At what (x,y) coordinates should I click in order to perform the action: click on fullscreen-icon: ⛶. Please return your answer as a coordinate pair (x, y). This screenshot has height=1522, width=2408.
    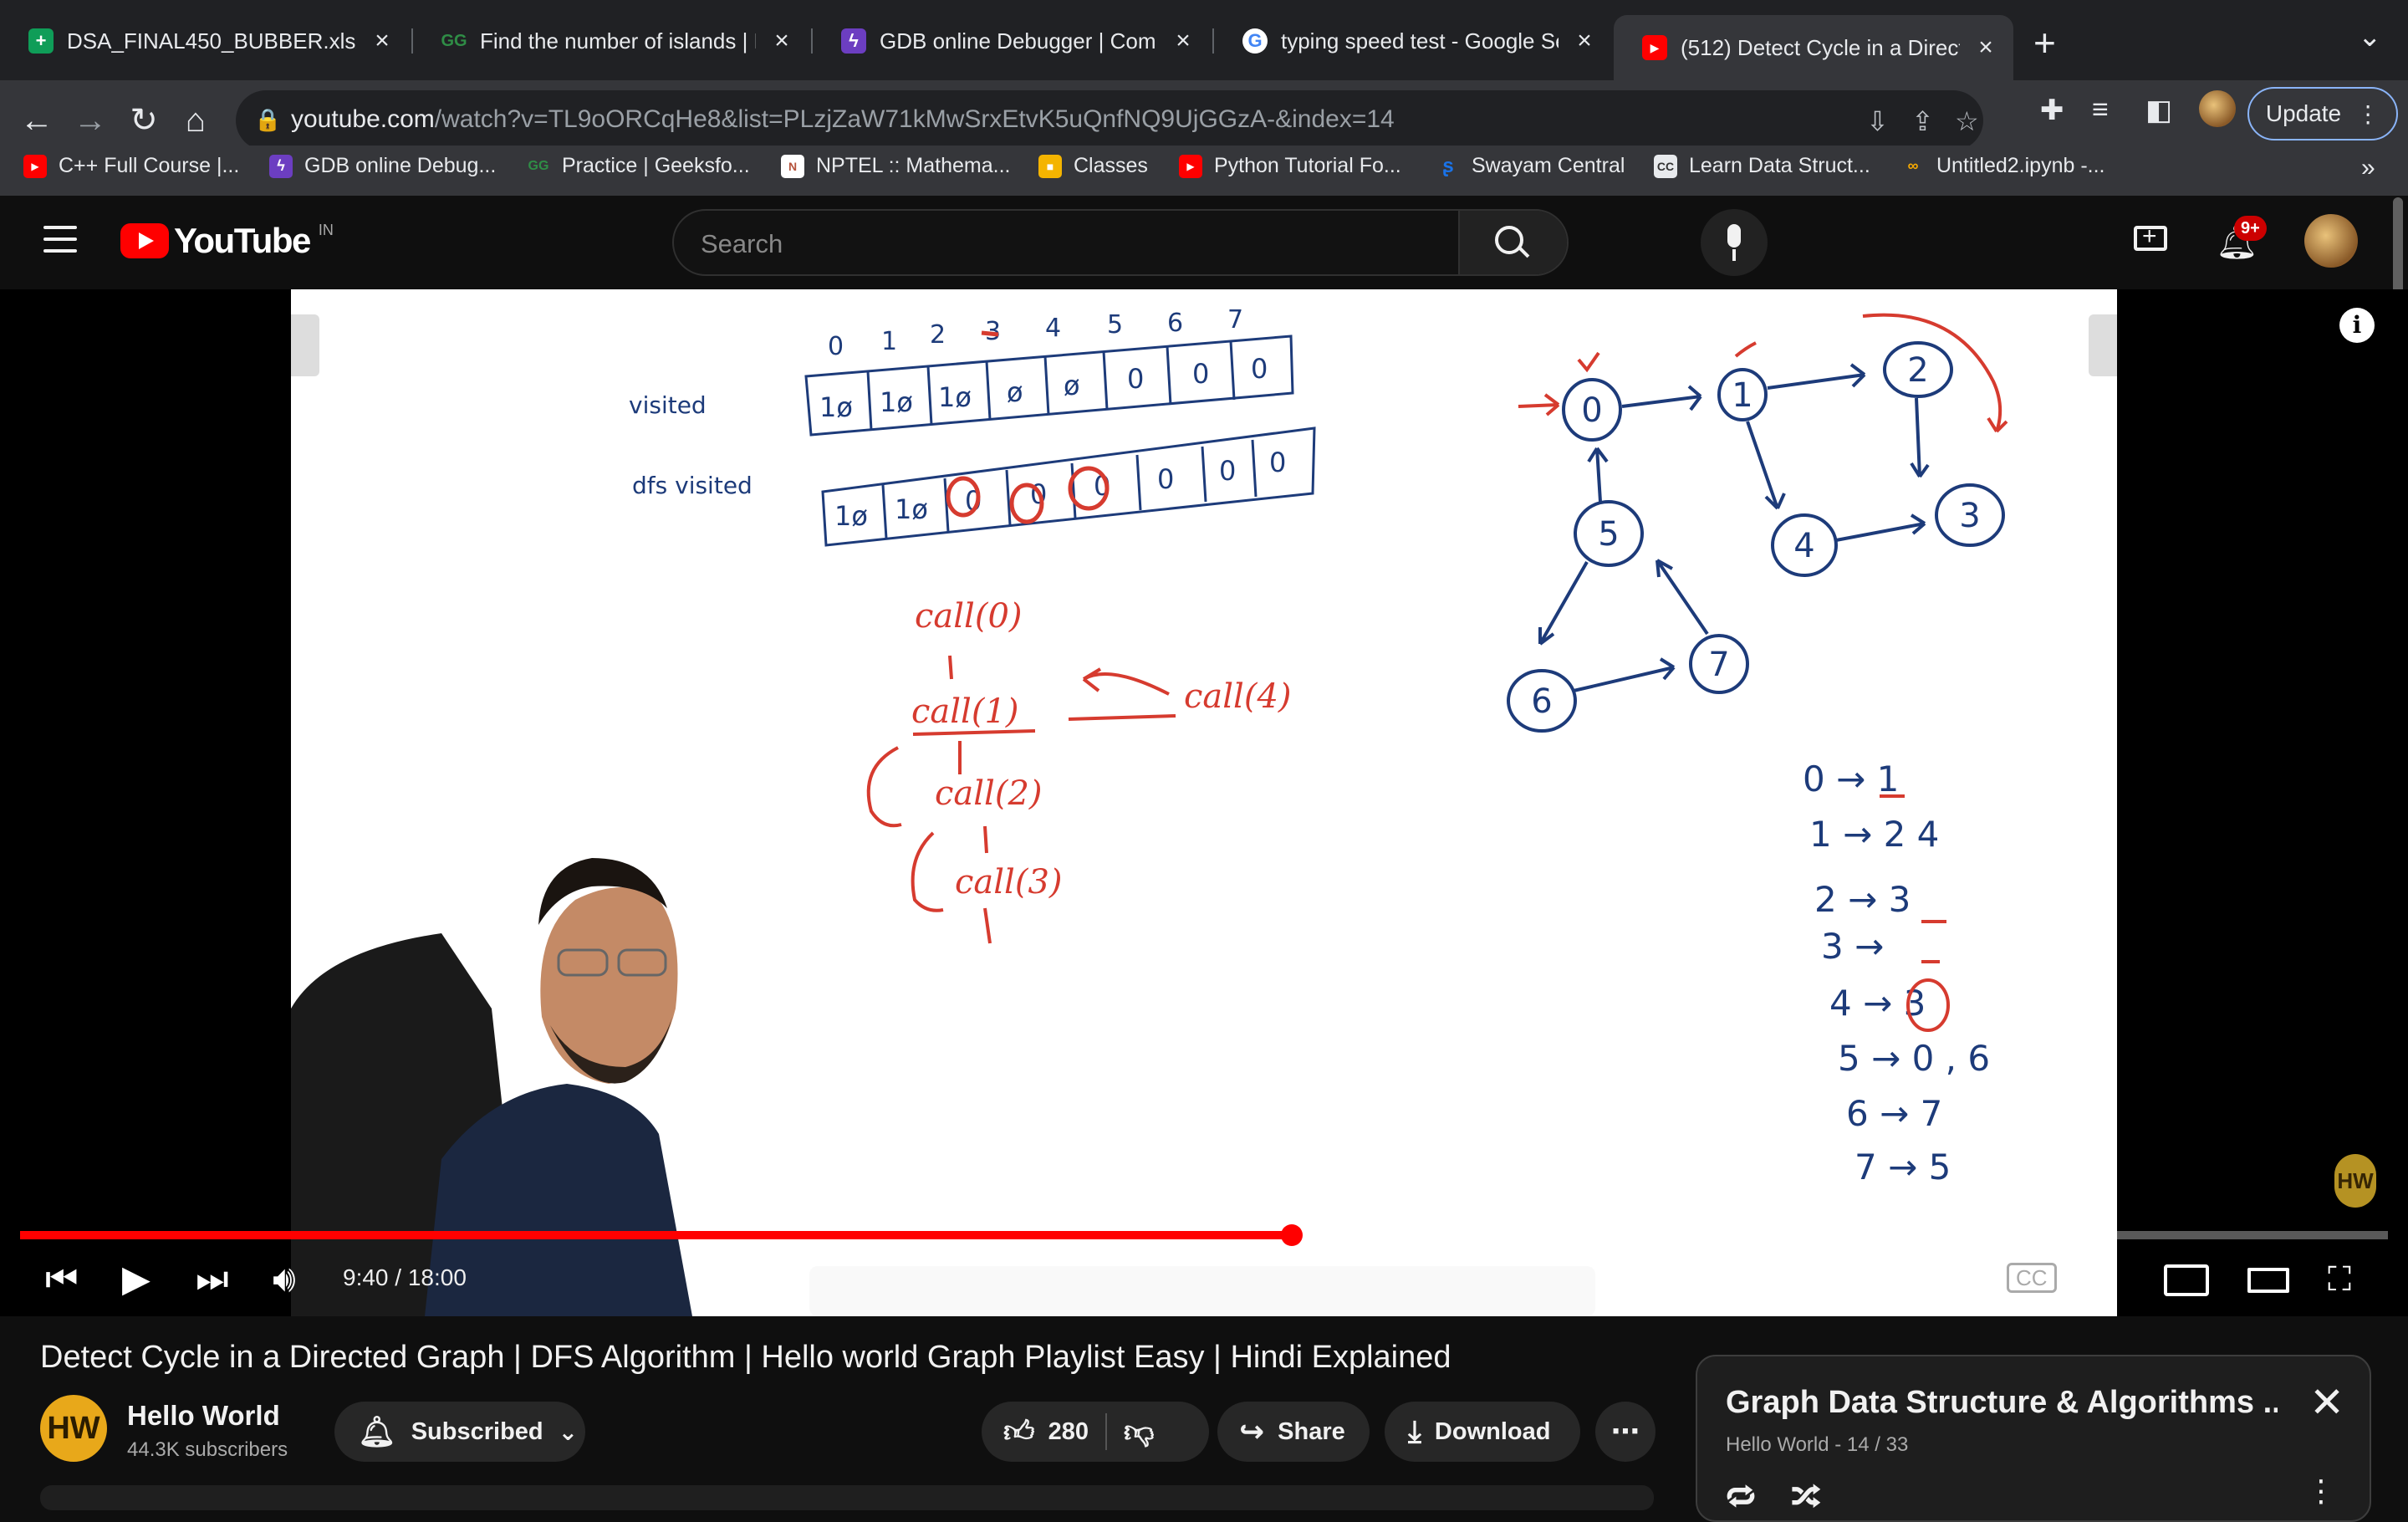
    Looking at the image, I should click on (2339, 1279).